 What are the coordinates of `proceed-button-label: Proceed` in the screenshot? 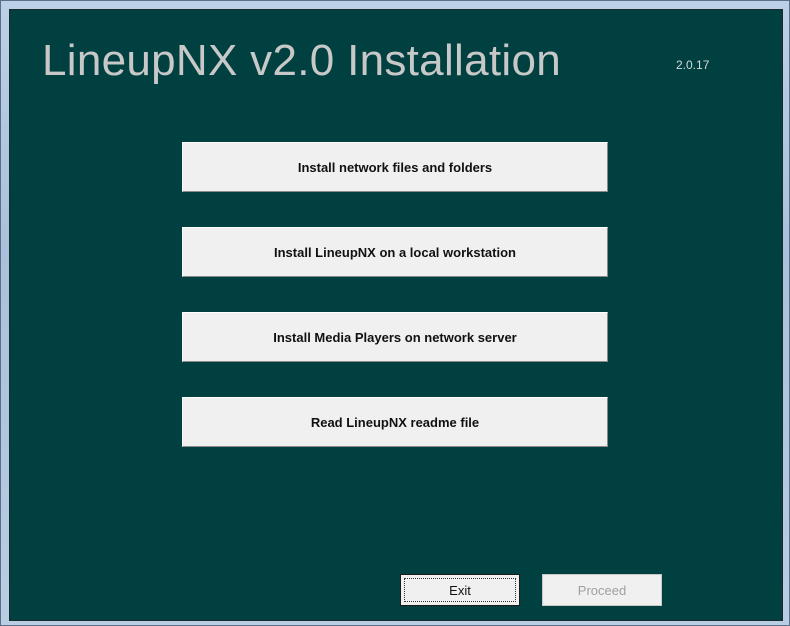 It's located at (602, 590).